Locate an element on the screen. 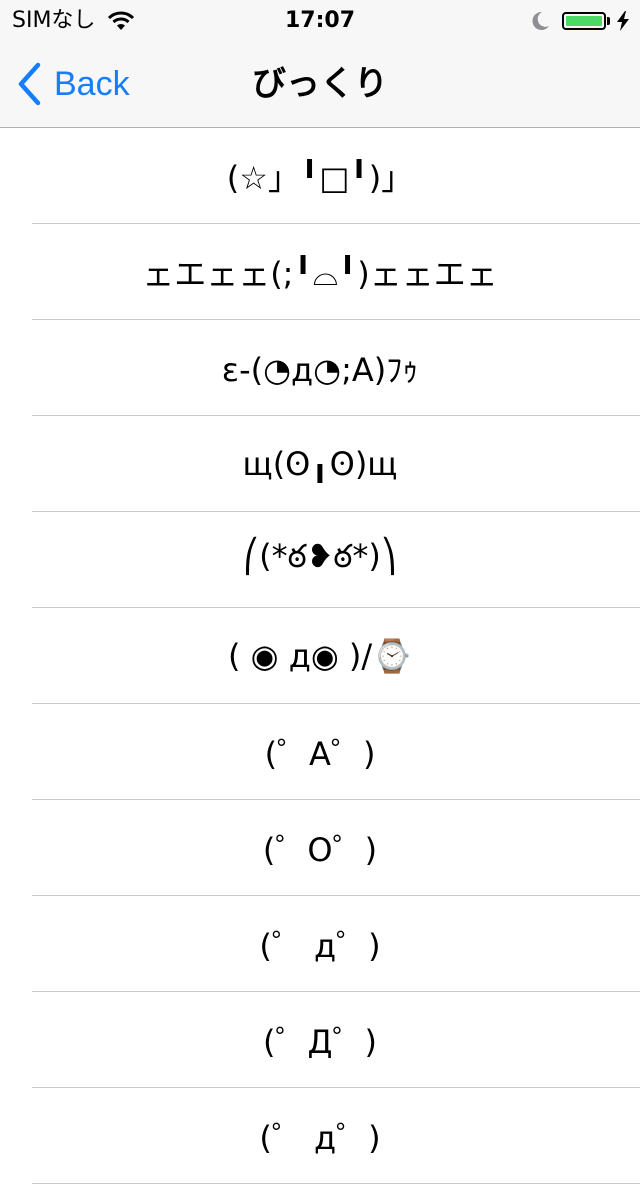 The width and height of the screenshot is (640, 1184). list-item-text: (☆」╹□╹)」 is located at coordinates (320, 178).